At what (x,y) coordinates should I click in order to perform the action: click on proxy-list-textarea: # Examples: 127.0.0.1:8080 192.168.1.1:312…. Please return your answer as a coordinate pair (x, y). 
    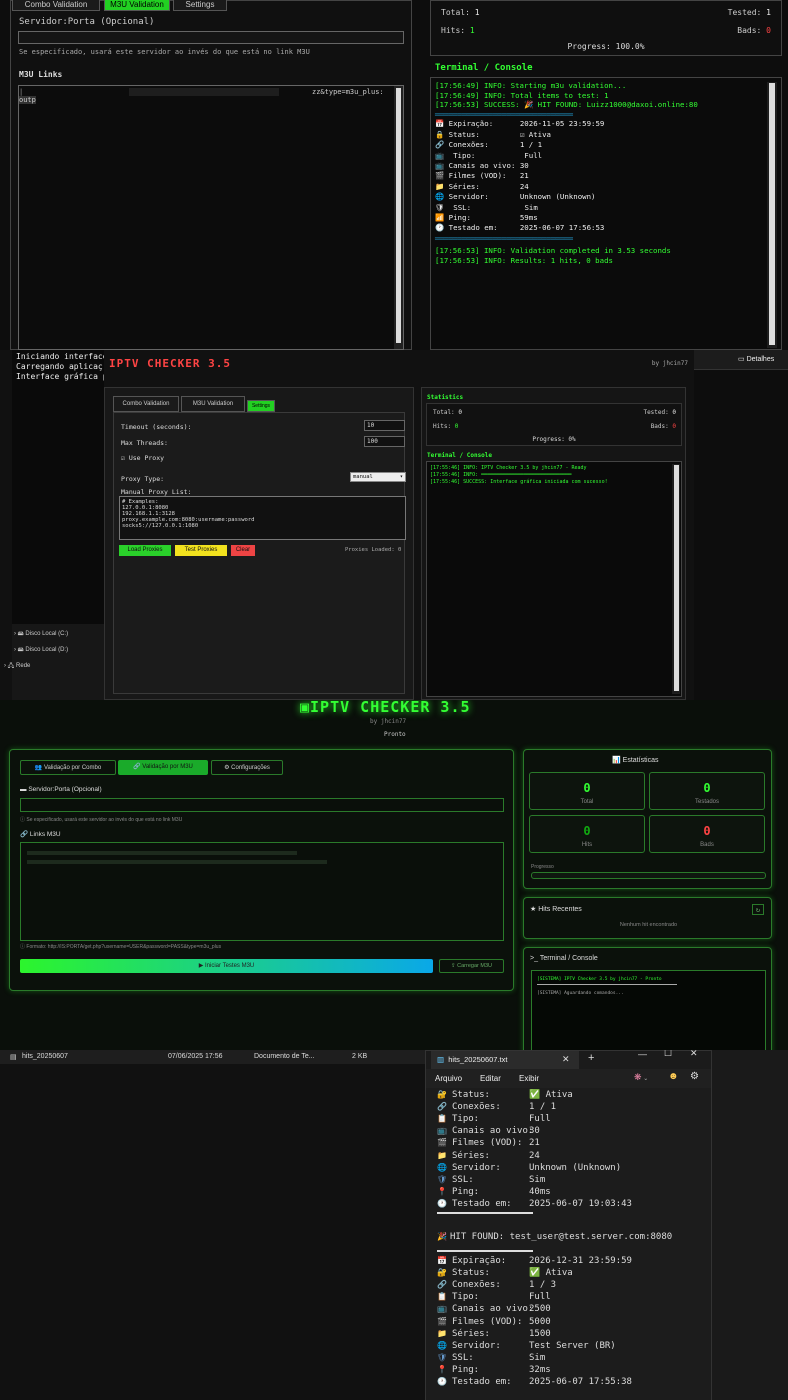
    Looking at the image, I should click on (262, 518).